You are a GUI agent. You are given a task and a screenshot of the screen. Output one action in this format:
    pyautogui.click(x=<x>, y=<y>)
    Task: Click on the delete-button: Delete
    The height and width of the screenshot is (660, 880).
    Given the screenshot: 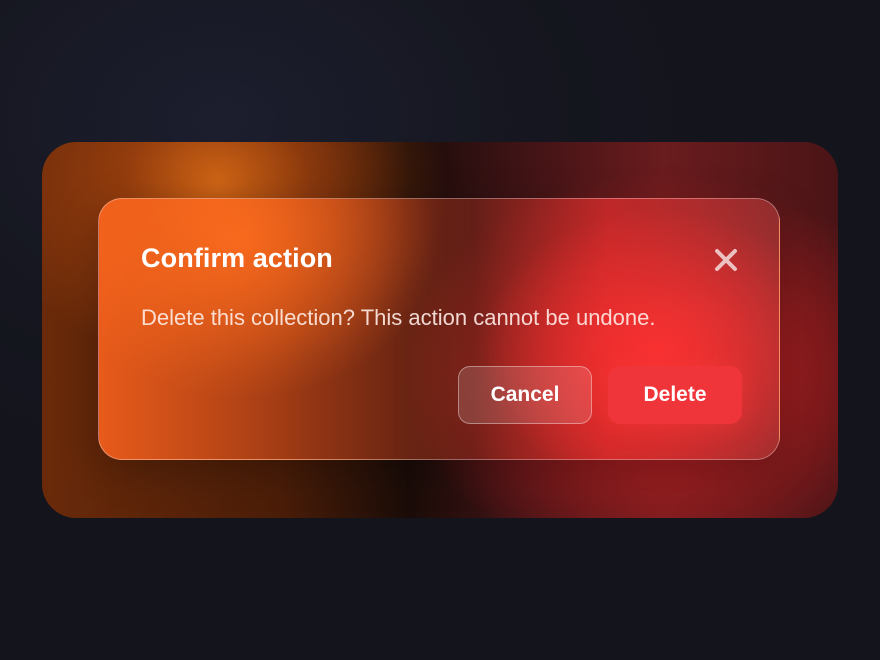 What is the action you would take?
    pyautogui.click(x=675, y=395)
    